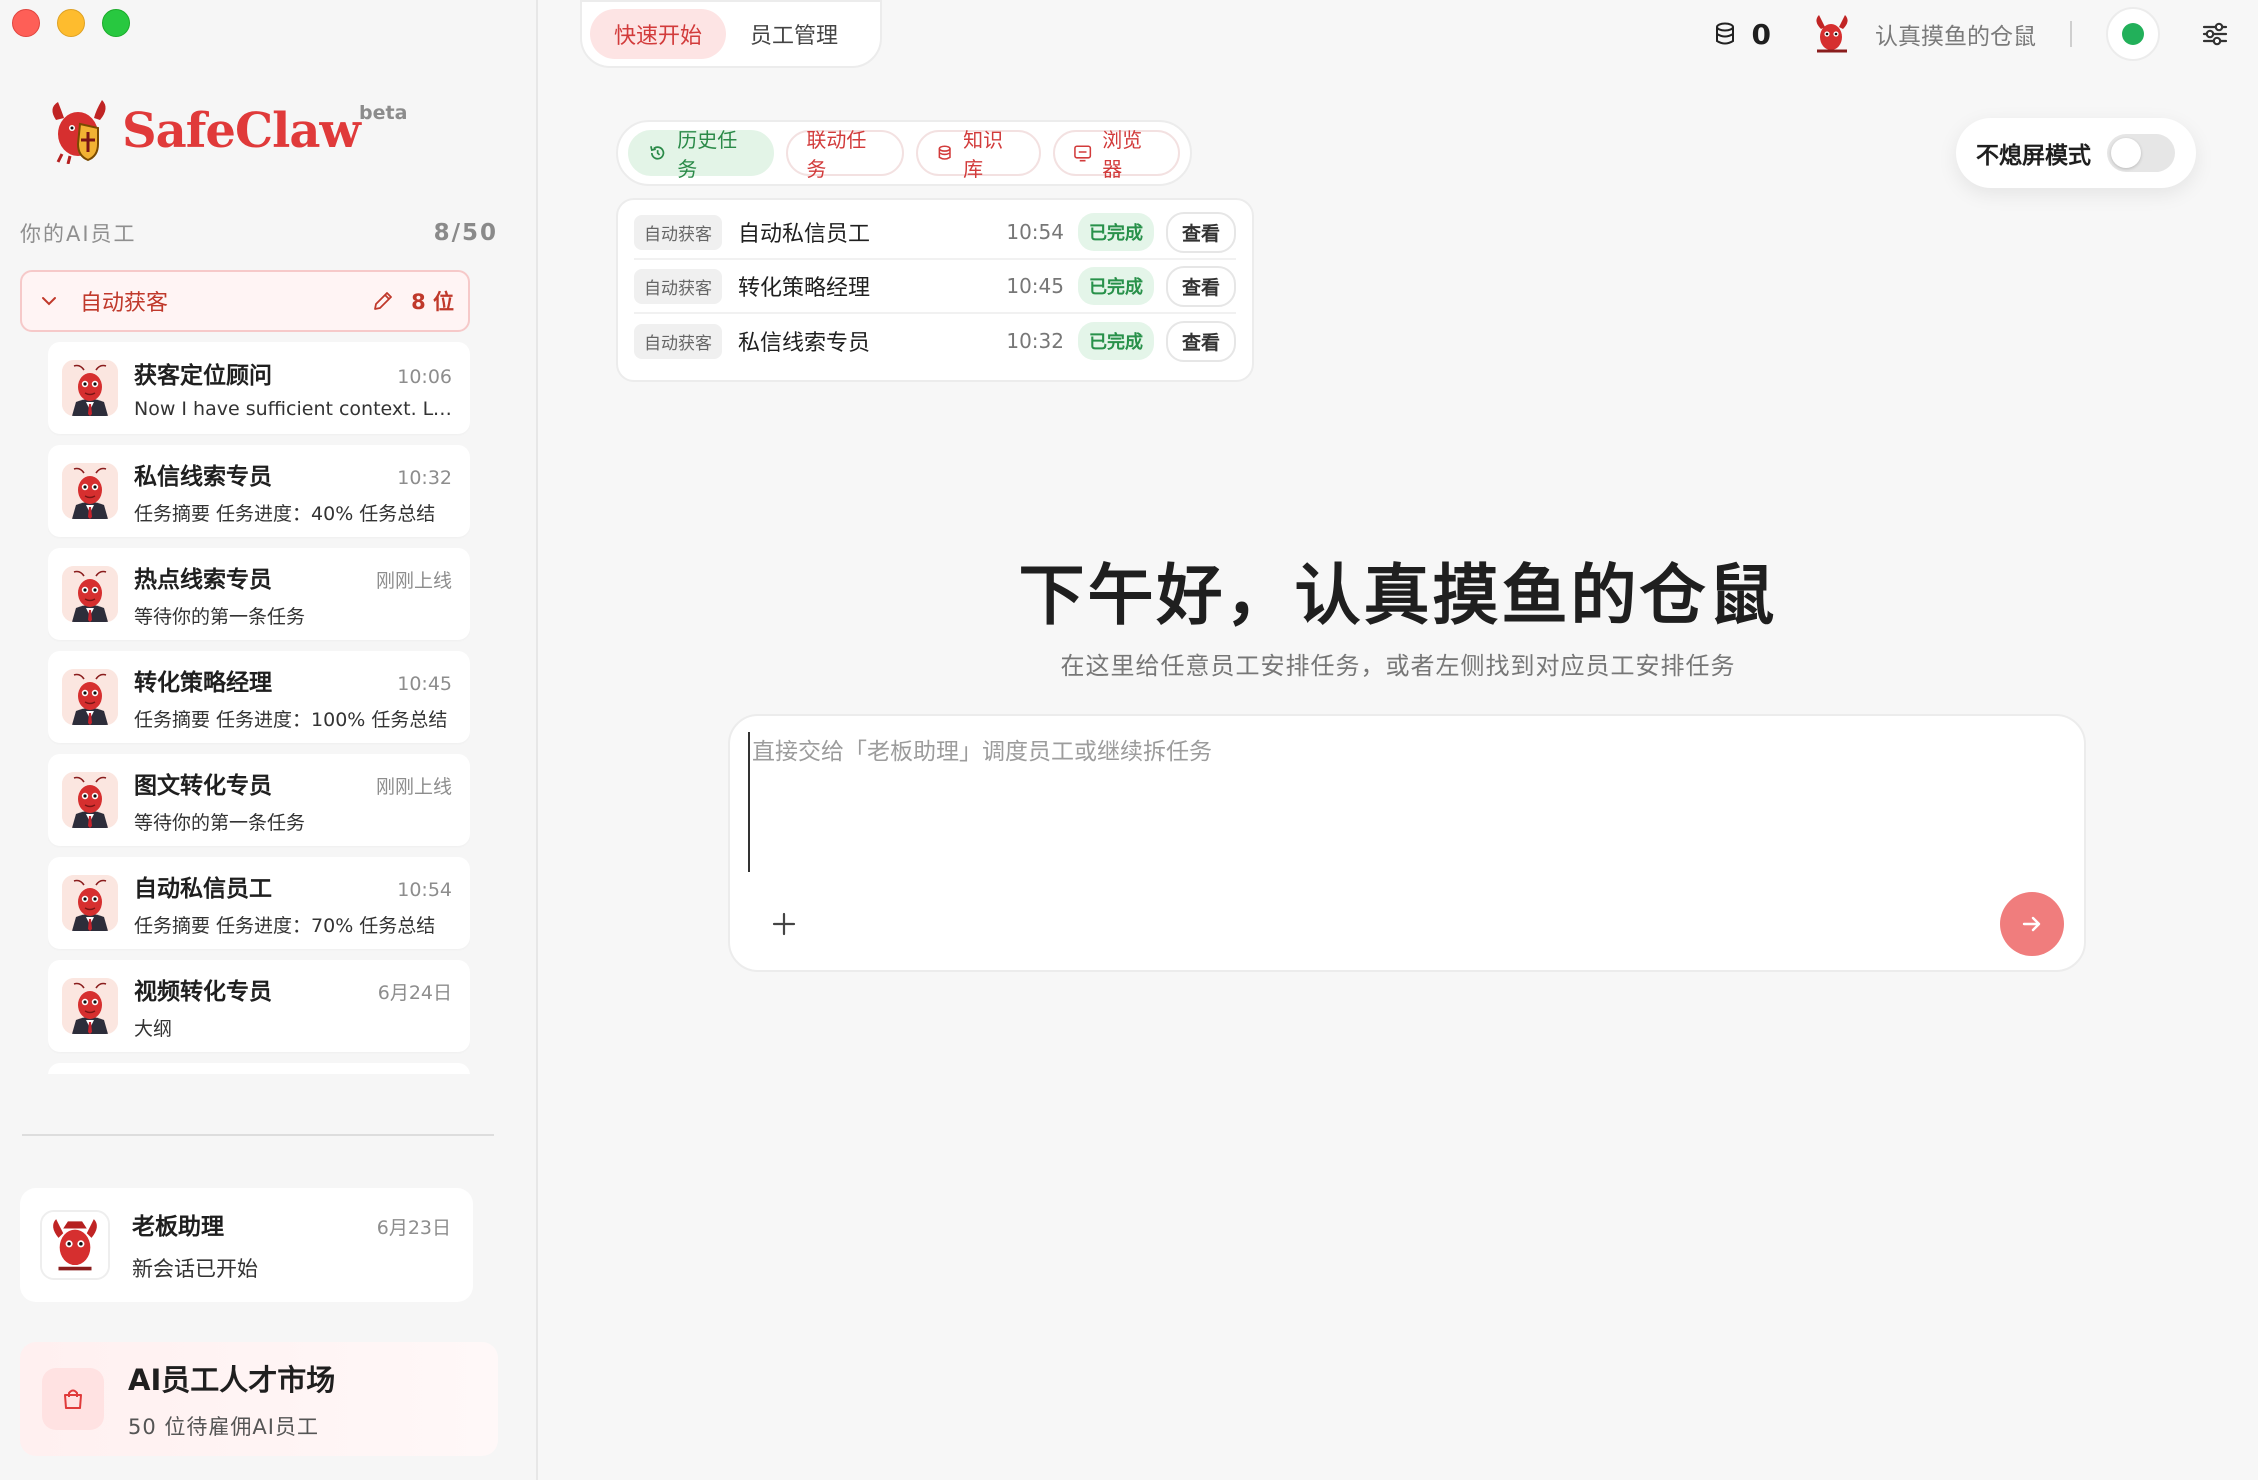  I want to click on chip-label: 知识库, so click(983, 154).